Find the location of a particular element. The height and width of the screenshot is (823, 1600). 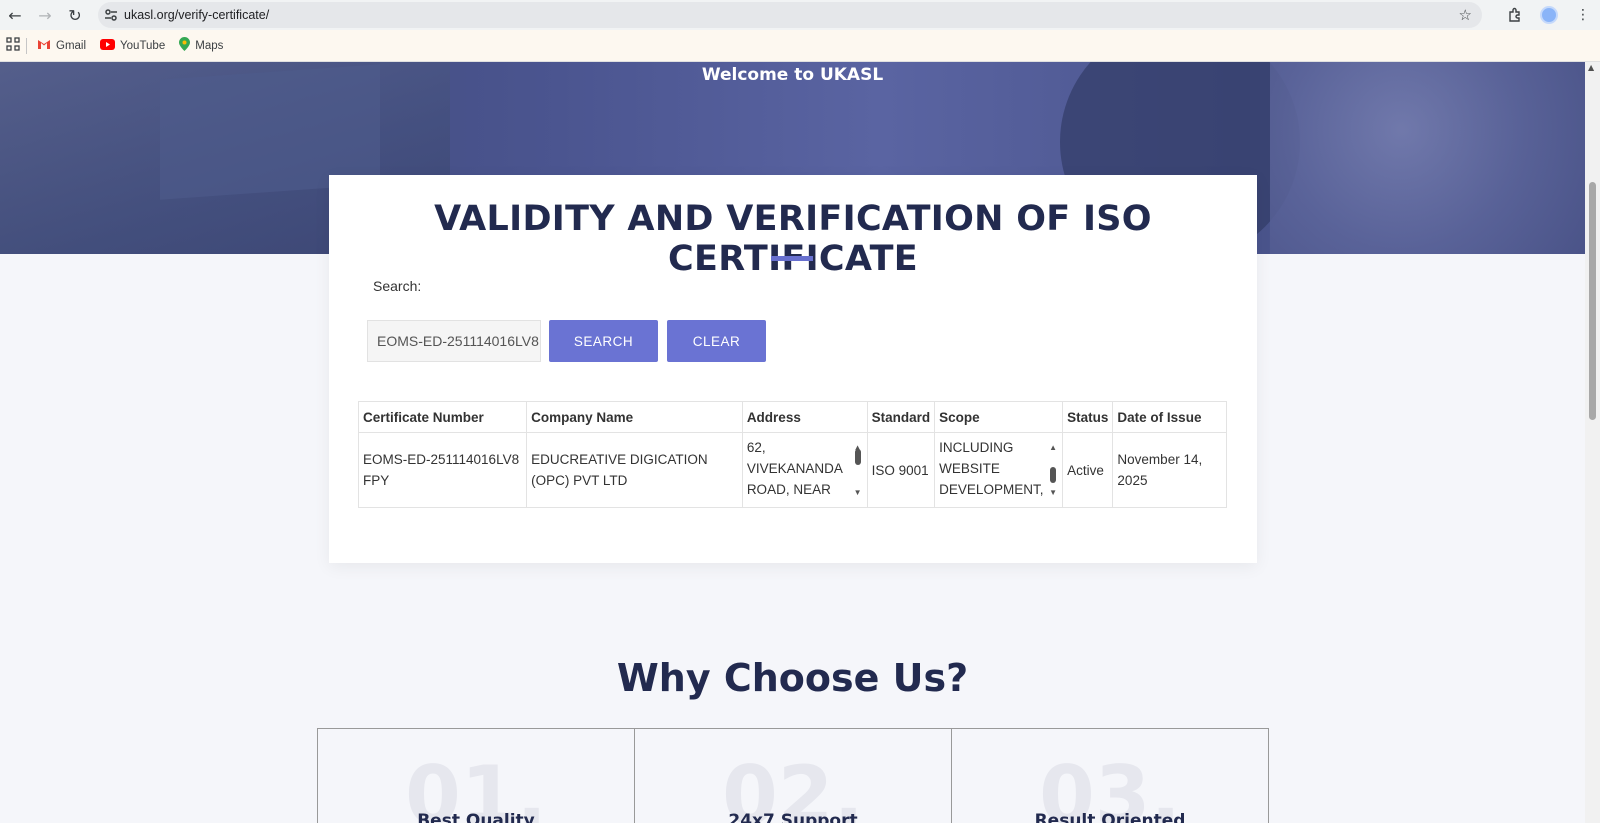

column-header: Company Name is located at coordinates (634, 417).